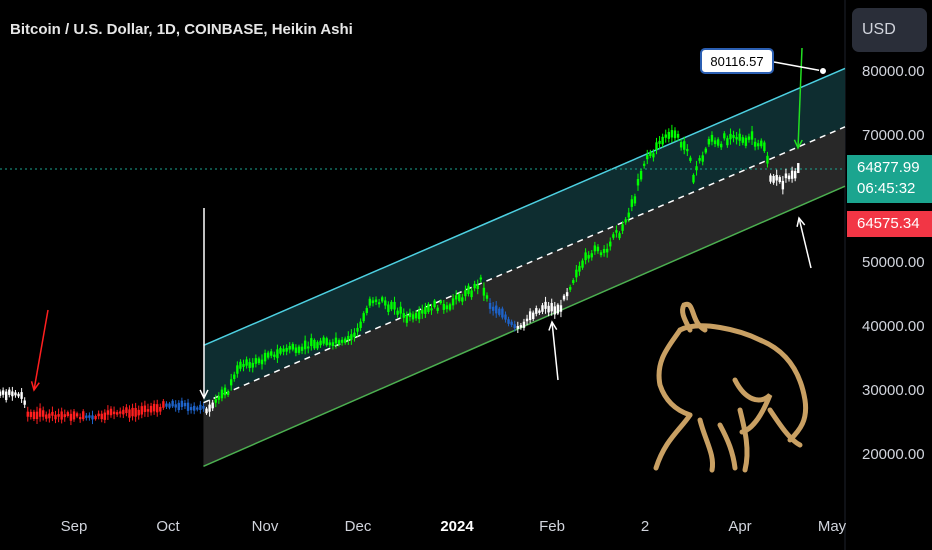 This screenshot has width=932, height=550. What do you see at coordinates (893, 71) in the screenshot?
I see `price-tick: 80000.00` at bounding box center [893, 71].